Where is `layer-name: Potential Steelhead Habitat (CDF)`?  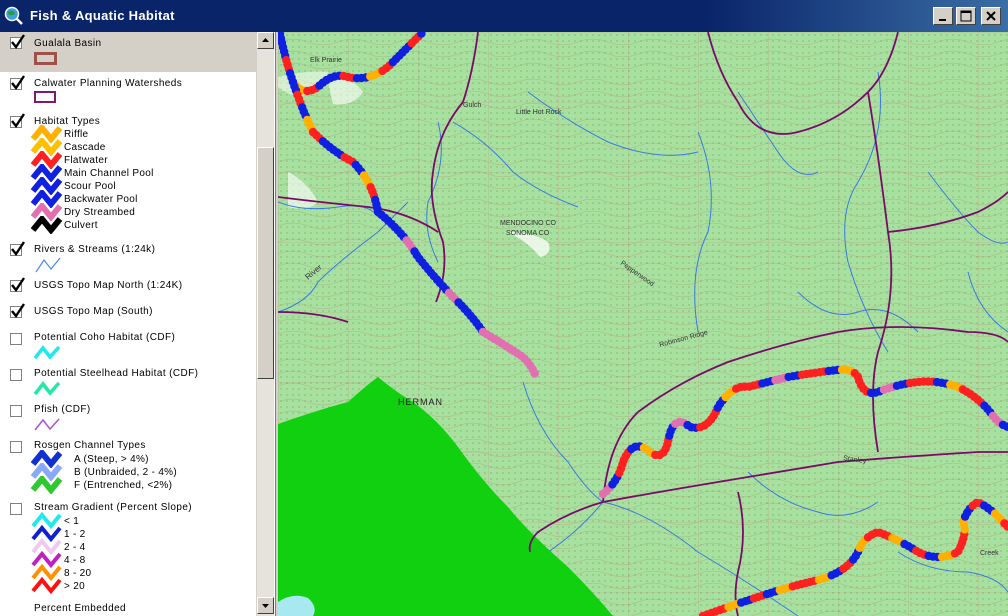 layer-name: Potential Steelhead Habitat (CDF) is located at coordinates (116, 373).